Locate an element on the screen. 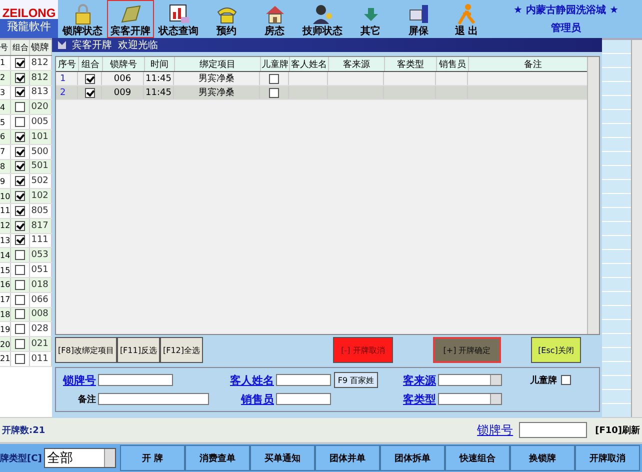 This screenshot has height=472, width=642. table-cell: 18 is located at coordinates (6, 315).